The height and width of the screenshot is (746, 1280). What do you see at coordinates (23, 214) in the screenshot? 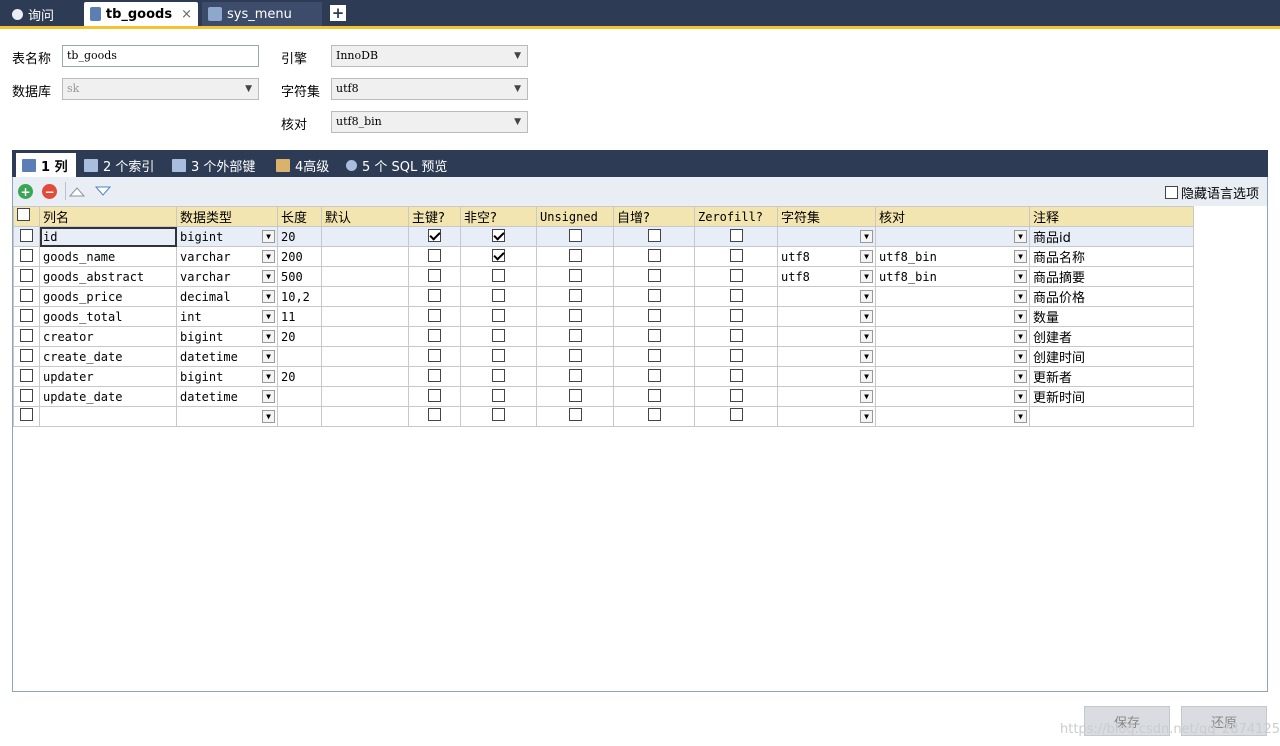
I see `select-all-checkbox` at bounding box center [23, 214].